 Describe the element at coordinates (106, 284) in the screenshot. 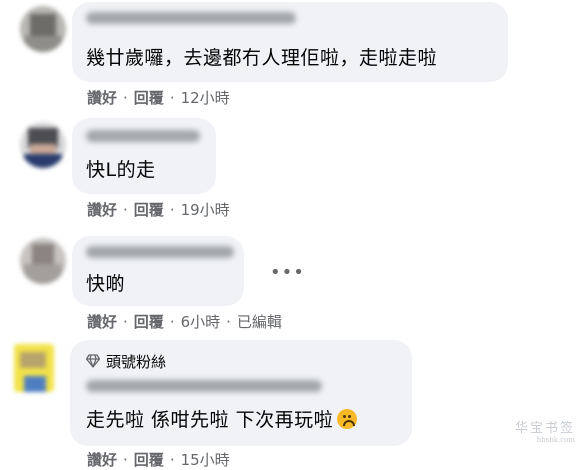

I see `comment-text: 快啲` at that location.